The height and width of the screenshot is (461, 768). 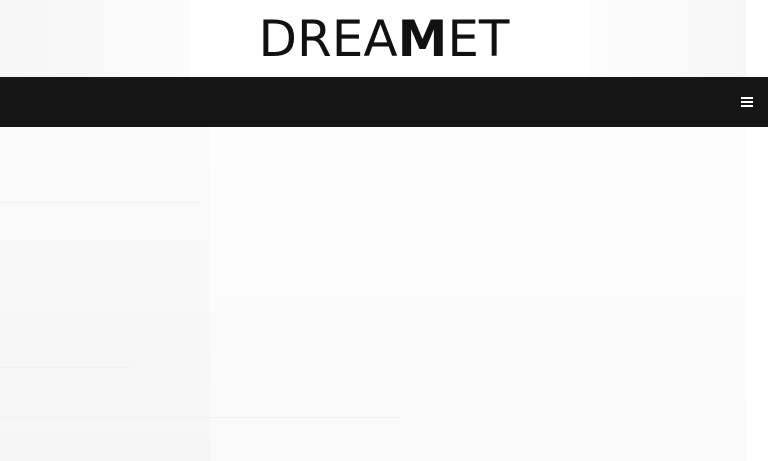 I want to click on hamburger-bar-middle, so click(x=747, y=102).